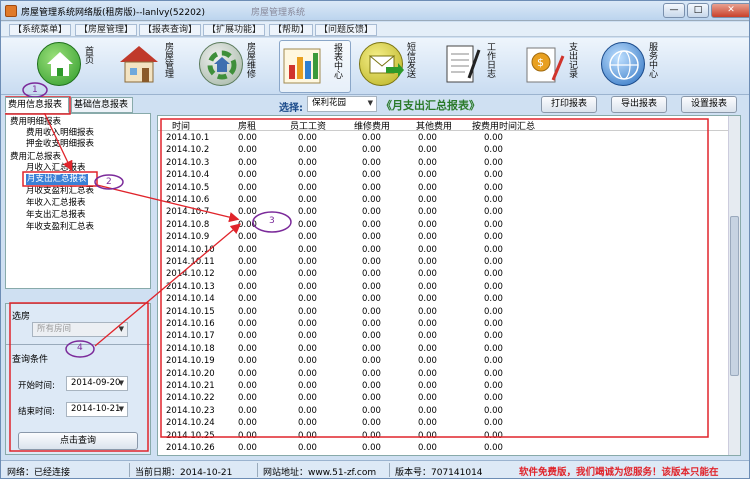 This screenshot has width=750, height=479. I want to click on table-row: 2014.10.12 0.00 0.00 0.00 0.00 0.00, so click(449, 274).